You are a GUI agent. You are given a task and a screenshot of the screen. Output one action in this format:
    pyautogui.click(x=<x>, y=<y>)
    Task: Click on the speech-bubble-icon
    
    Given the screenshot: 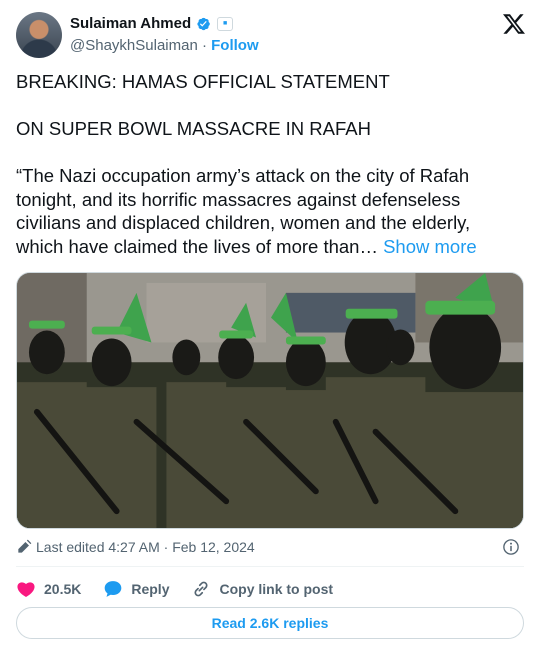 What is the action you would take?
    pyautogui.click(x=113, y=589)
    